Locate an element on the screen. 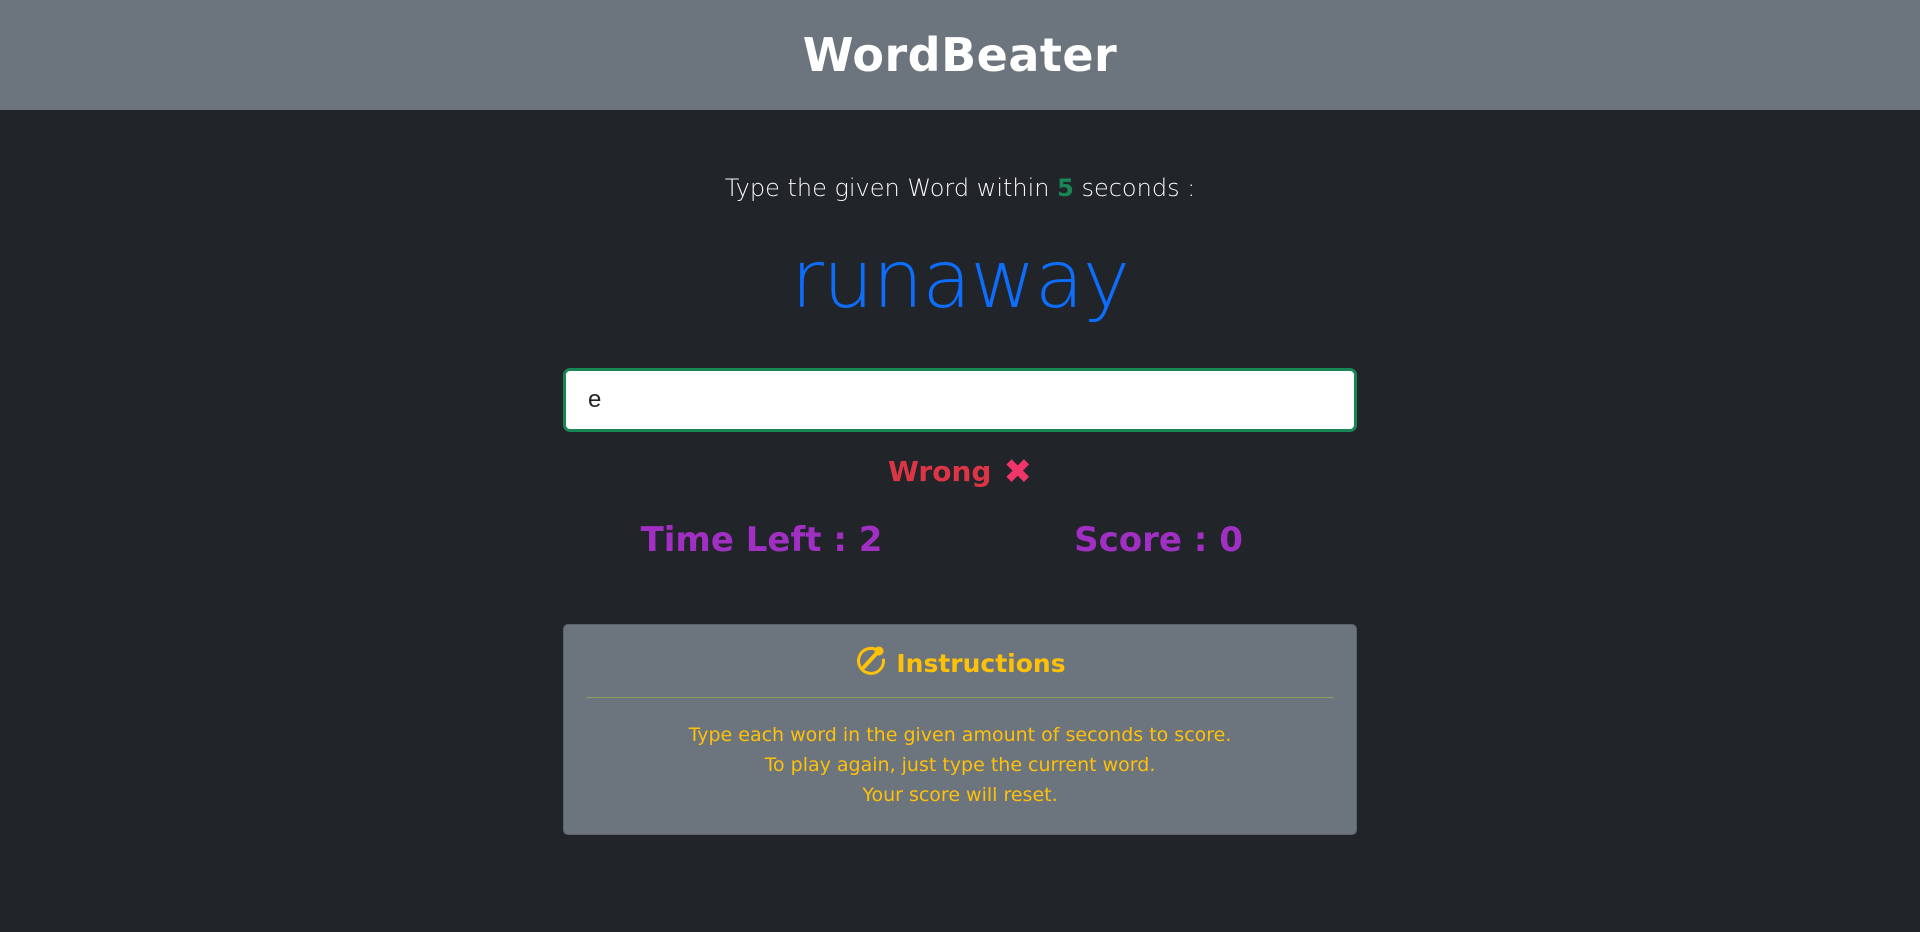  prompt-before: Type the given Word within is located at coordinates (887, 188).